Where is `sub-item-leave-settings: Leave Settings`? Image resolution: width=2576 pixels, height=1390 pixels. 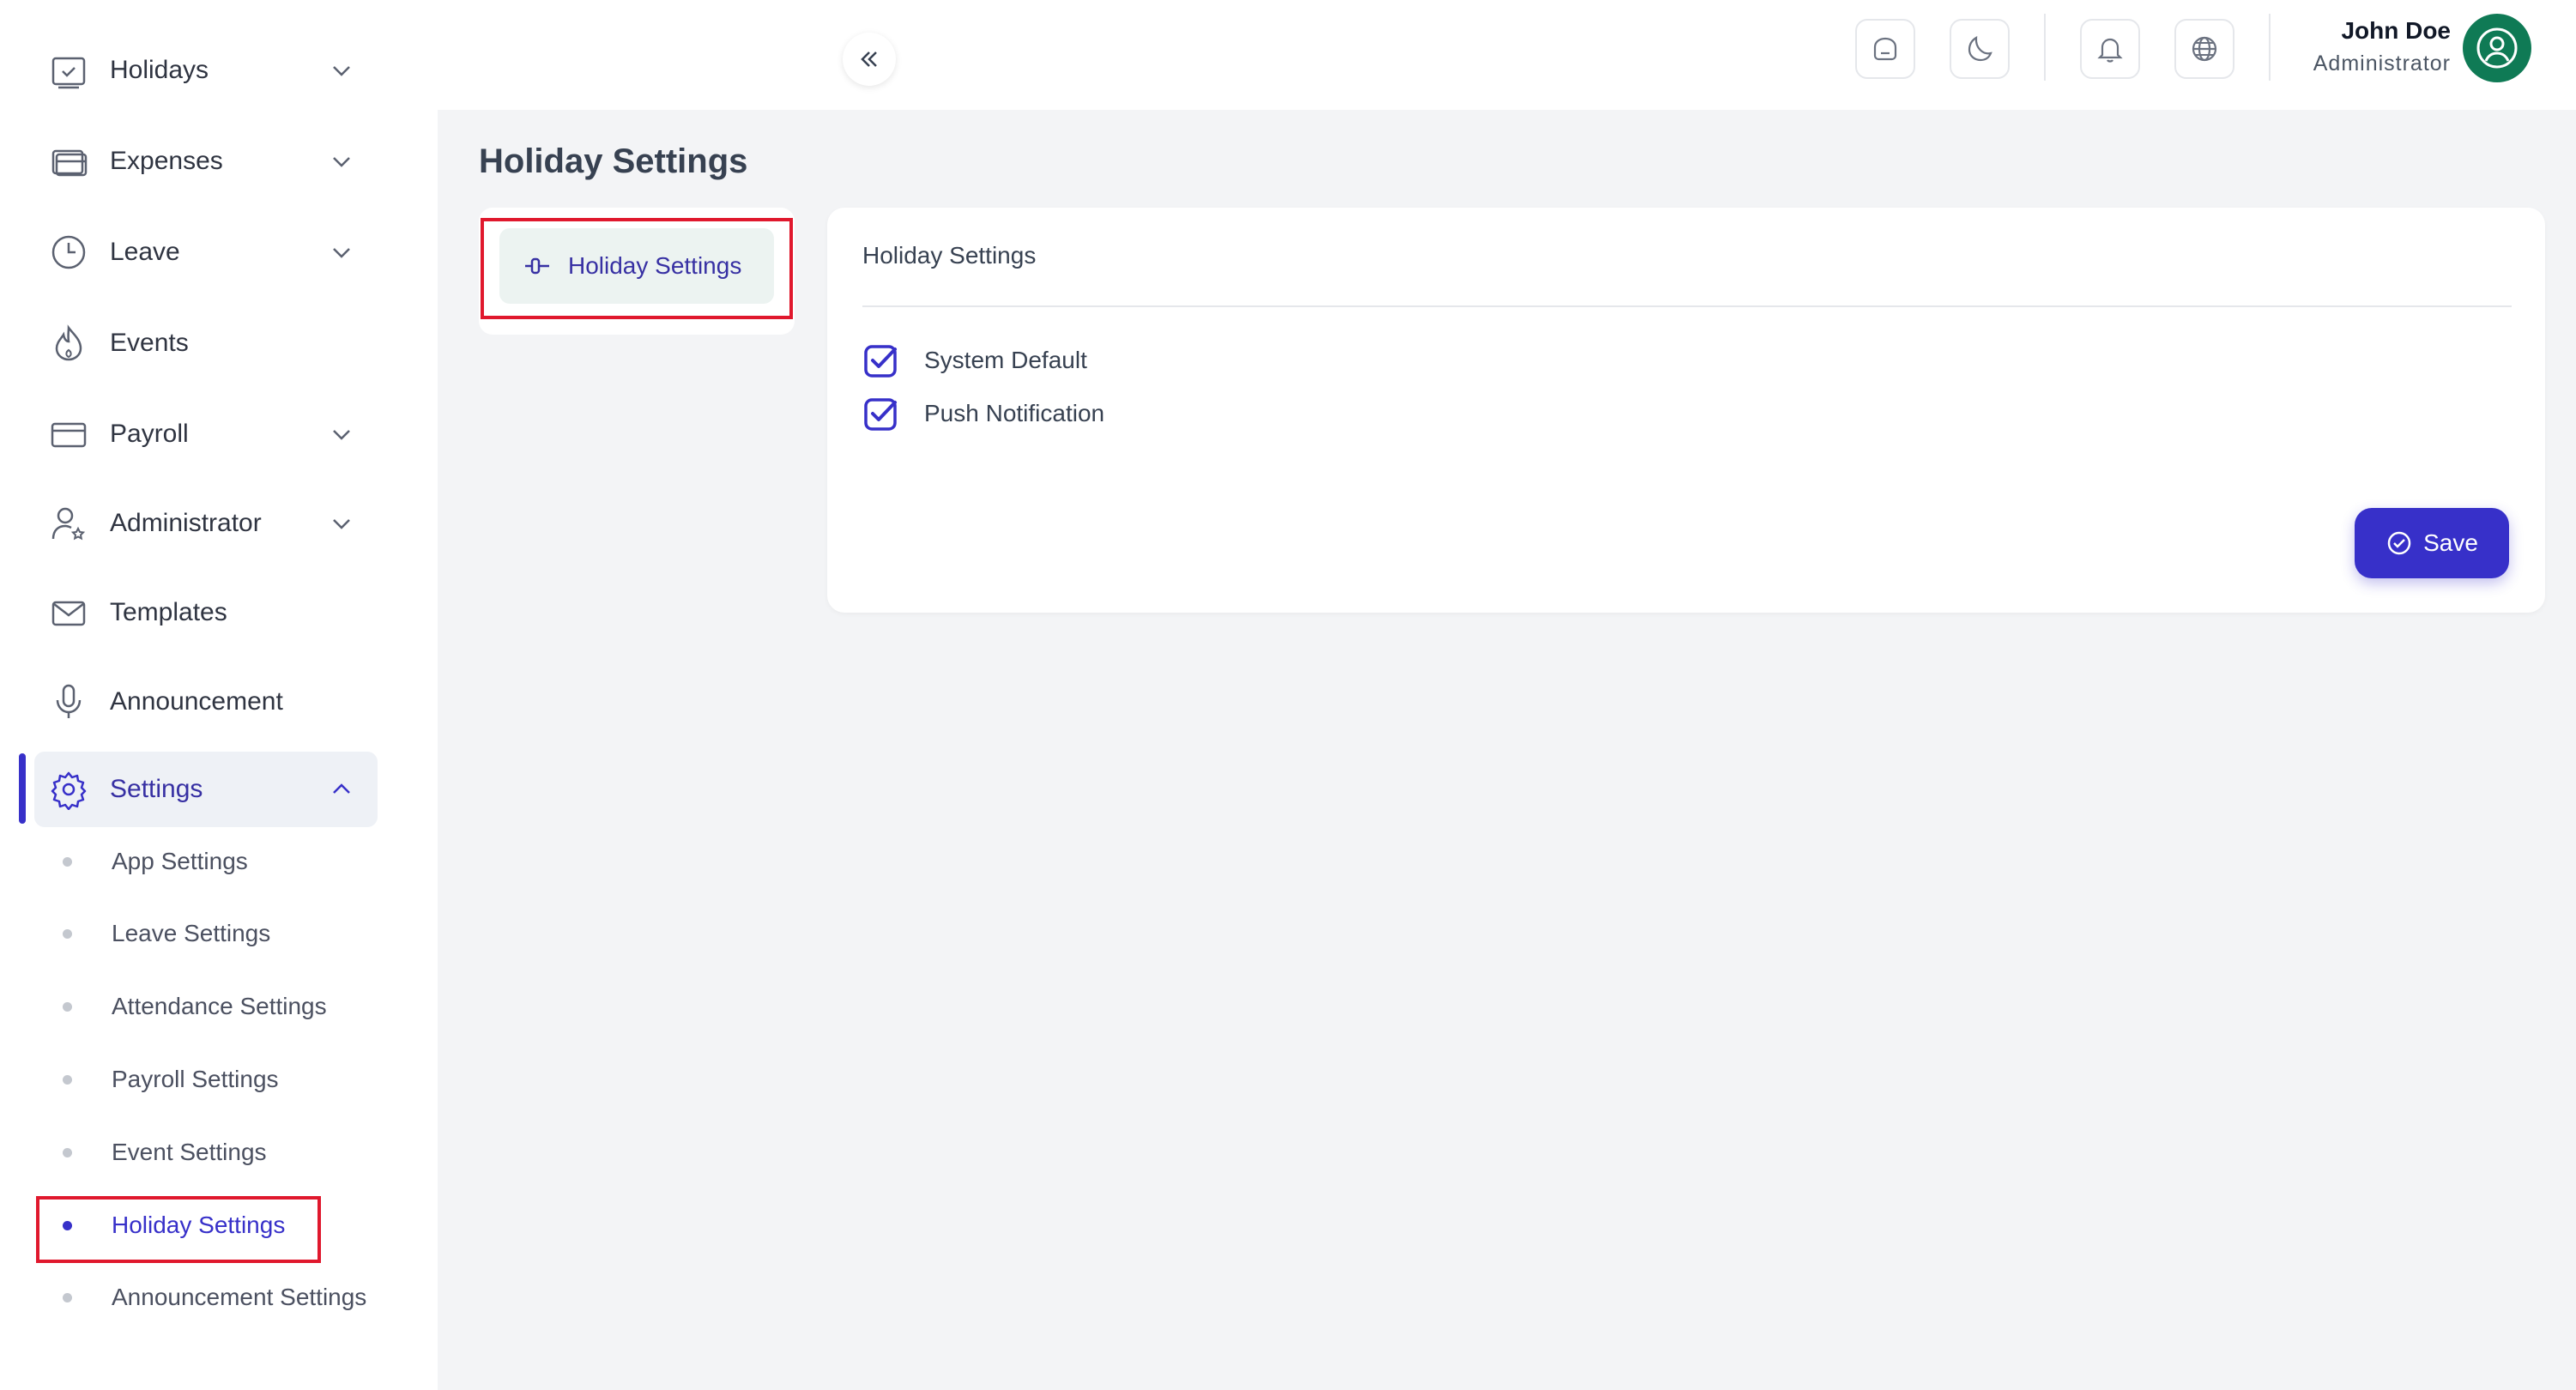 sub-item-leave-settings: Leave Settings is located at coordinates (223, 934).